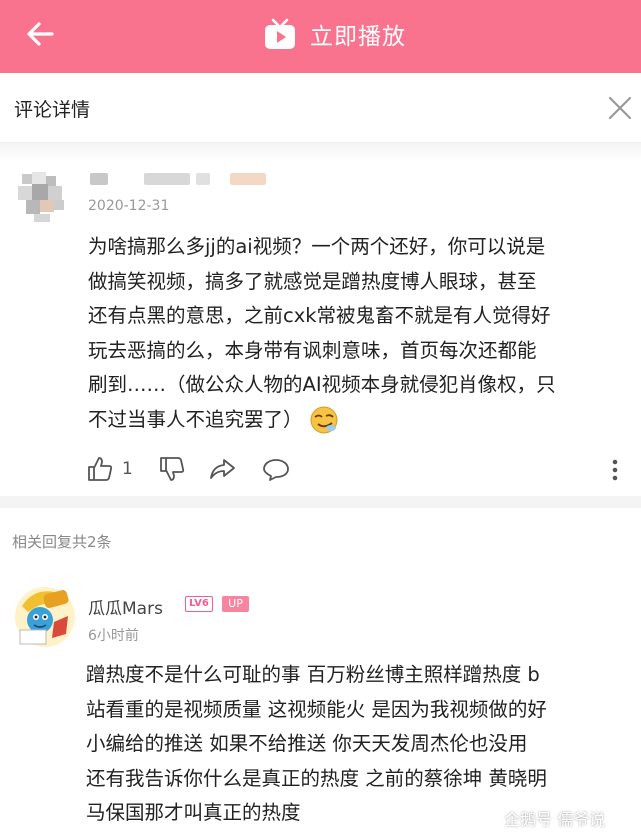  What do you see at coordinates (320, 108) in the screenshot?
I see `comment-detail-header: 评论详情` at bounding box center [320, 108].